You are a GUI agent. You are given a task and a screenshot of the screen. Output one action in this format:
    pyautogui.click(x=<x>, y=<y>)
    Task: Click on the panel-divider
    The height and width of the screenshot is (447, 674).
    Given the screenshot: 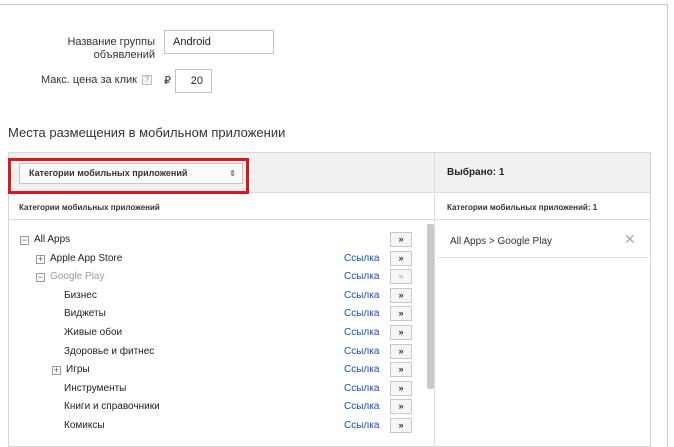 What is the action you would take?
    pyautogui.click(x=434, y=320)
    